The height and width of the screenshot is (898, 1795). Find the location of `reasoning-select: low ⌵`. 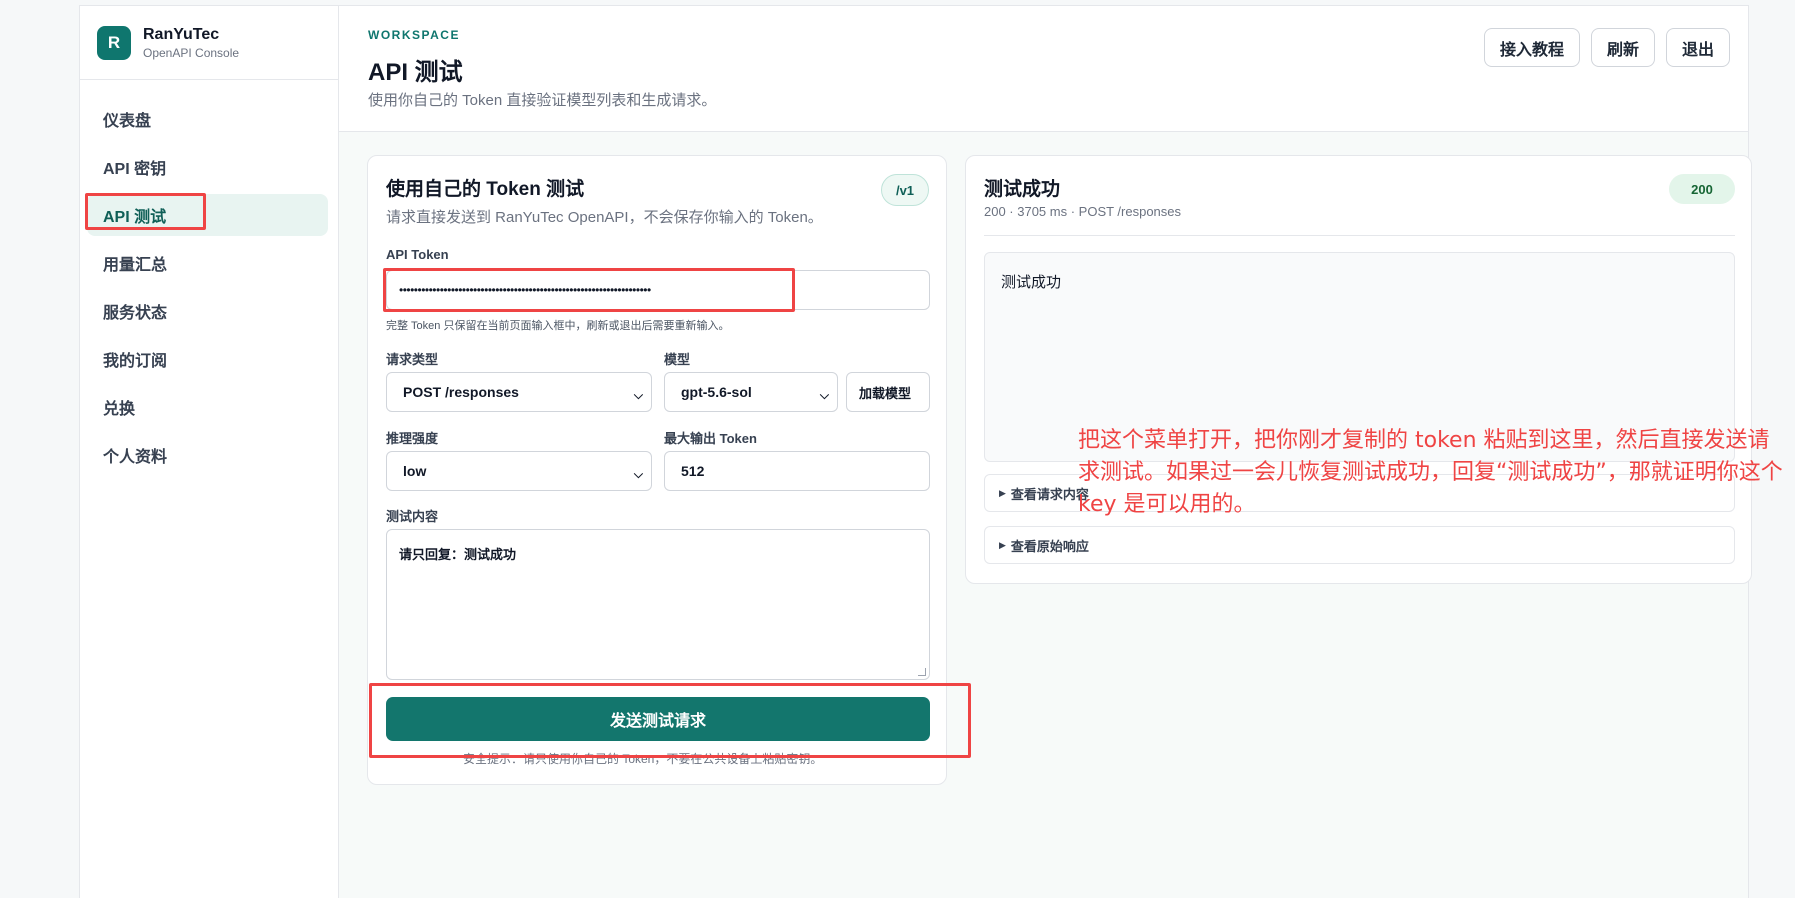

reasoning-select: low ⌵ is located at coordinates (519, 471).